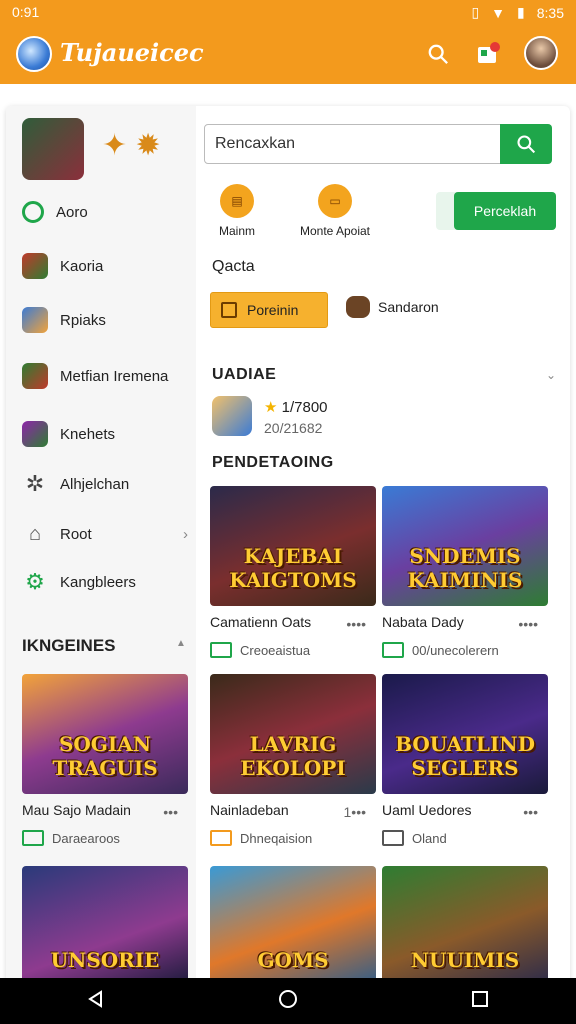 Image resolution: width=576 pixels, height=1024 pixels. I want to click on sidebar-item-knehets: Knehets, so click(101, 434).